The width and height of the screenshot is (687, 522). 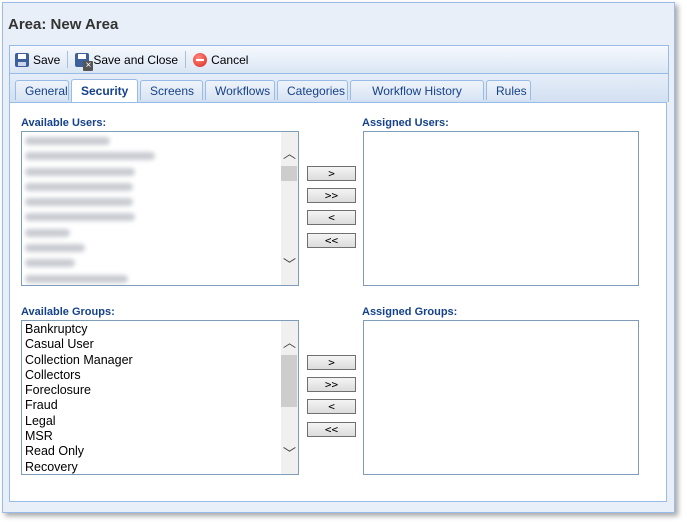 I want to click on remove-all-groups-button: <<, so click(x=331, y=429).